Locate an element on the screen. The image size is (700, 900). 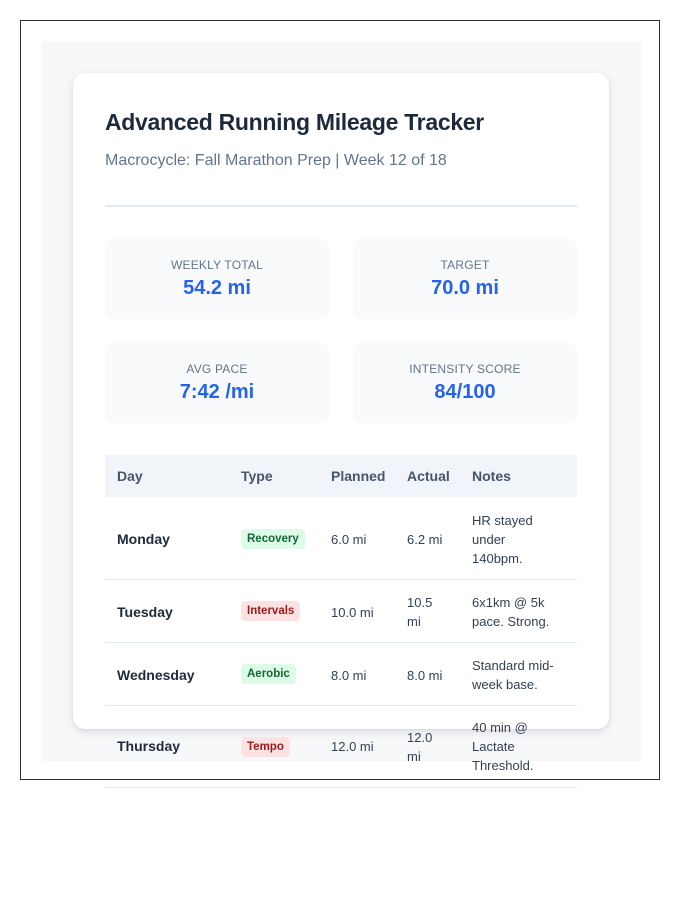
column-header-notes: Notes is located at coordinates (491, 476).